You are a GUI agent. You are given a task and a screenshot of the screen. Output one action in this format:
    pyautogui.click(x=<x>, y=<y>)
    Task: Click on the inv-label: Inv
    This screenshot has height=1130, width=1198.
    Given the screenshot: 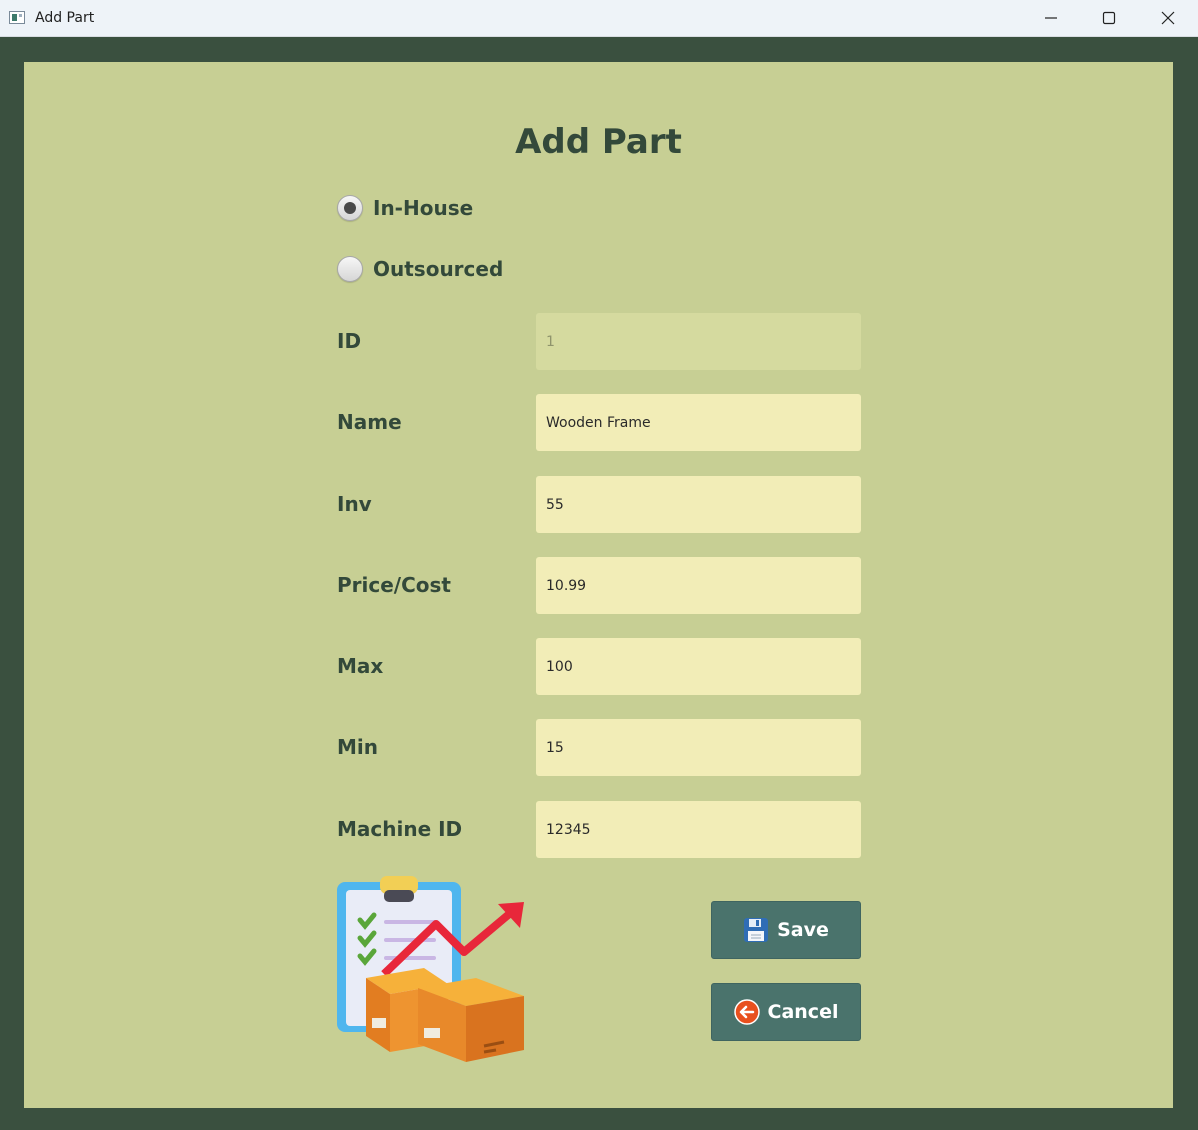 What is the action you would take?
    pyautogui.click(x=354, y=504)
    